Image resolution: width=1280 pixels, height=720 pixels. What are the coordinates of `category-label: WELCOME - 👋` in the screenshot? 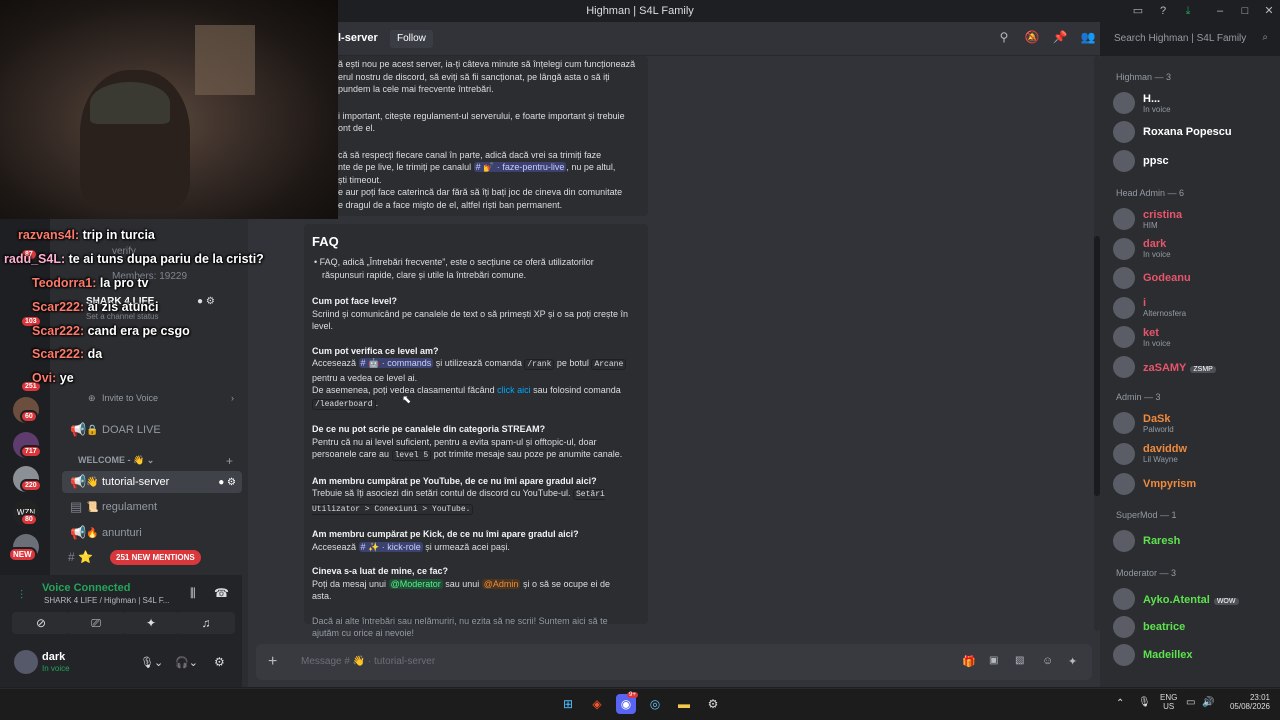 It's located at (111, 460).